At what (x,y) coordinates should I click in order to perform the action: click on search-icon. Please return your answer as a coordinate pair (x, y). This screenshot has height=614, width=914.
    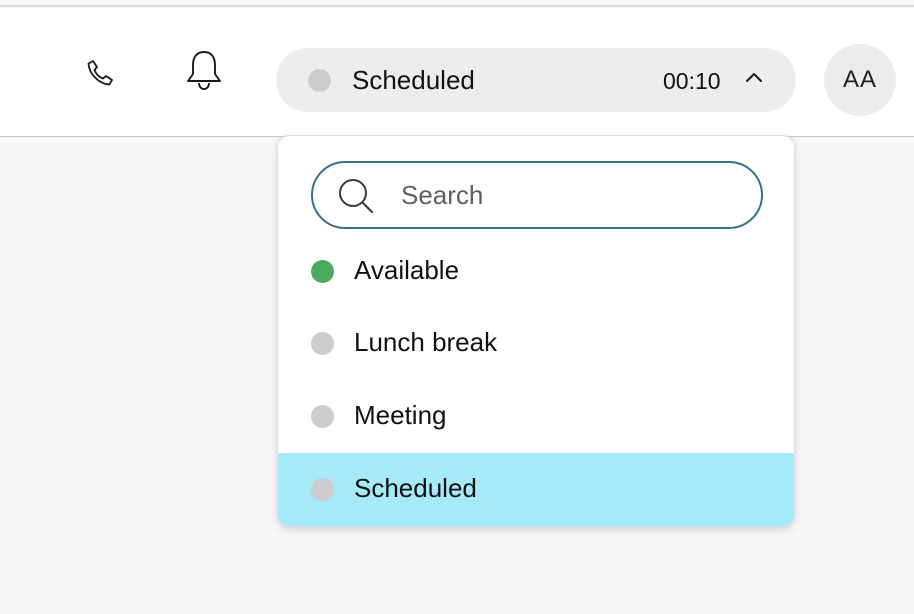
    Looking at the image, I should click on (356, 196).